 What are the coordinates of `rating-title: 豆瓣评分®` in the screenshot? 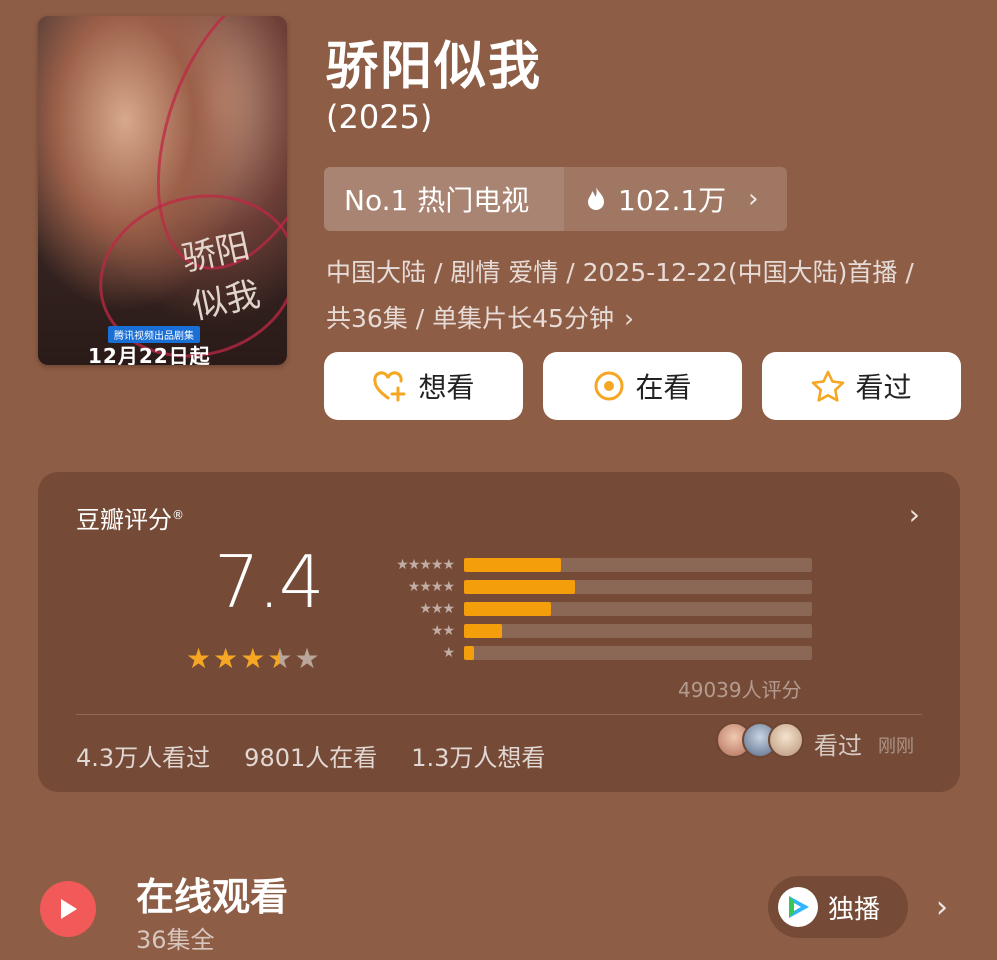 It's located at (130, 517).